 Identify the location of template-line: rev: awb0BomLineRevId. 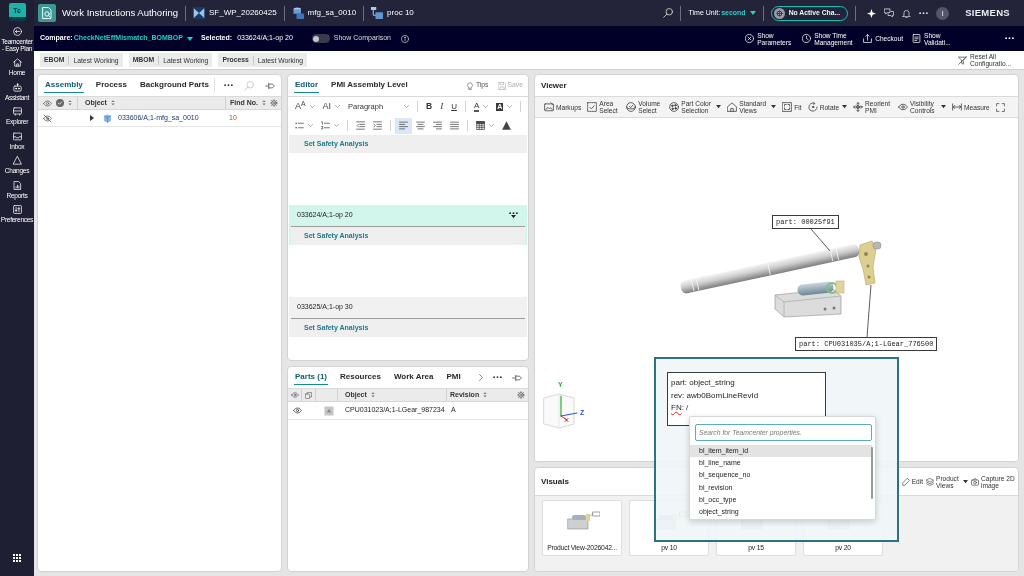
(715, 395).